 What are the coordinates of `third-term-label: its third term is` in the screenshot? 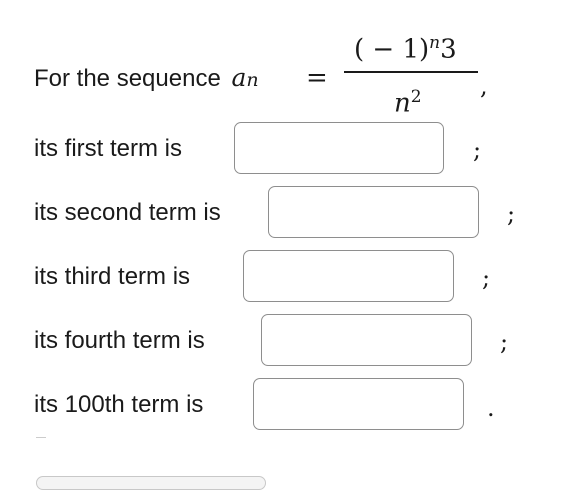 It's located at (112, 276).